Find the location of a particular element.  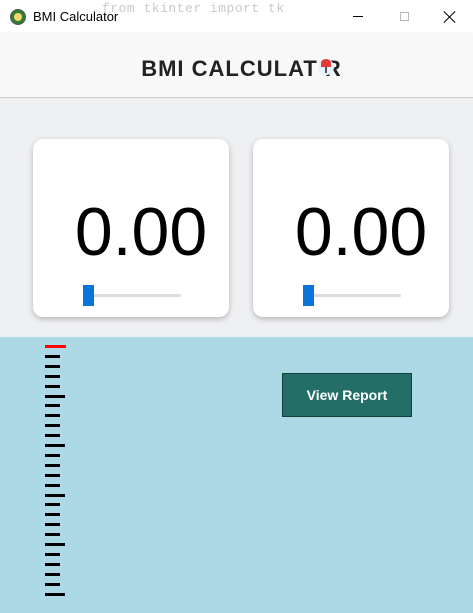

app-icon is located at coordinates (18, 17).